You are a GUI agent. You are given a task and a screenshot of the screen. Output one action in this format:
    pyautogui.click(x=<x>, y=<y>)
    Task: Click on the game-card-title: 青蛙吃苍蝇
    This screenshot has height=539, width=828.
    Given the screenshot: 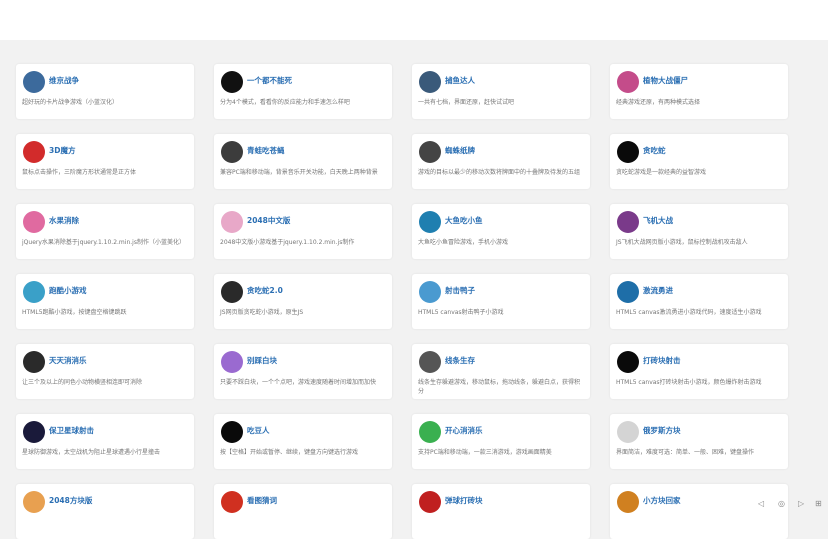 What is the action you would take?
    pyautogui.click(x=266, y=150)
    